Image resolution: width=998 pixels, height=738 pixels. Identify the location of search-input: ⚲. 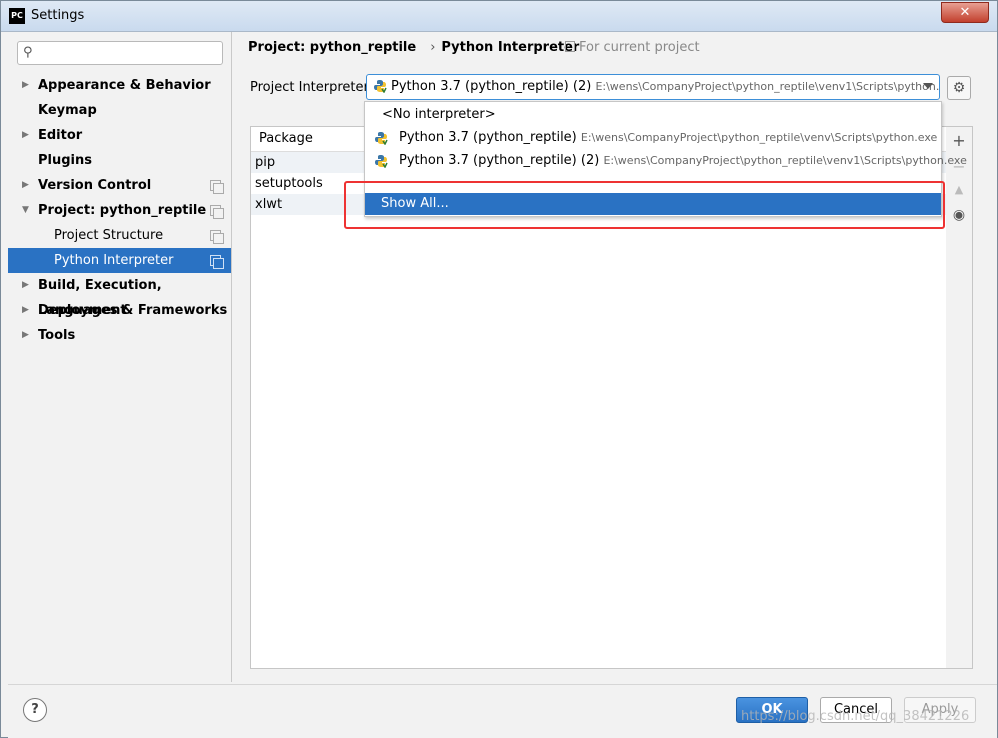
(120, 53).